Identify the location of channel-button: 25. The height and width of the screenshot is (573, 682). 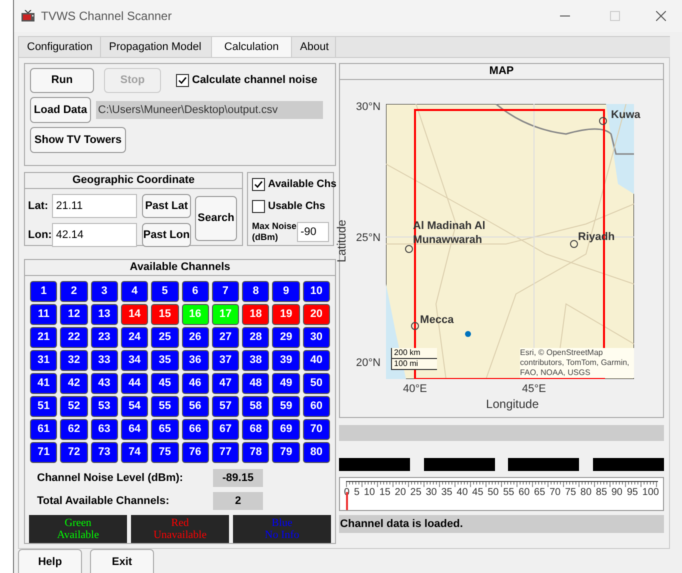
(165, 337).